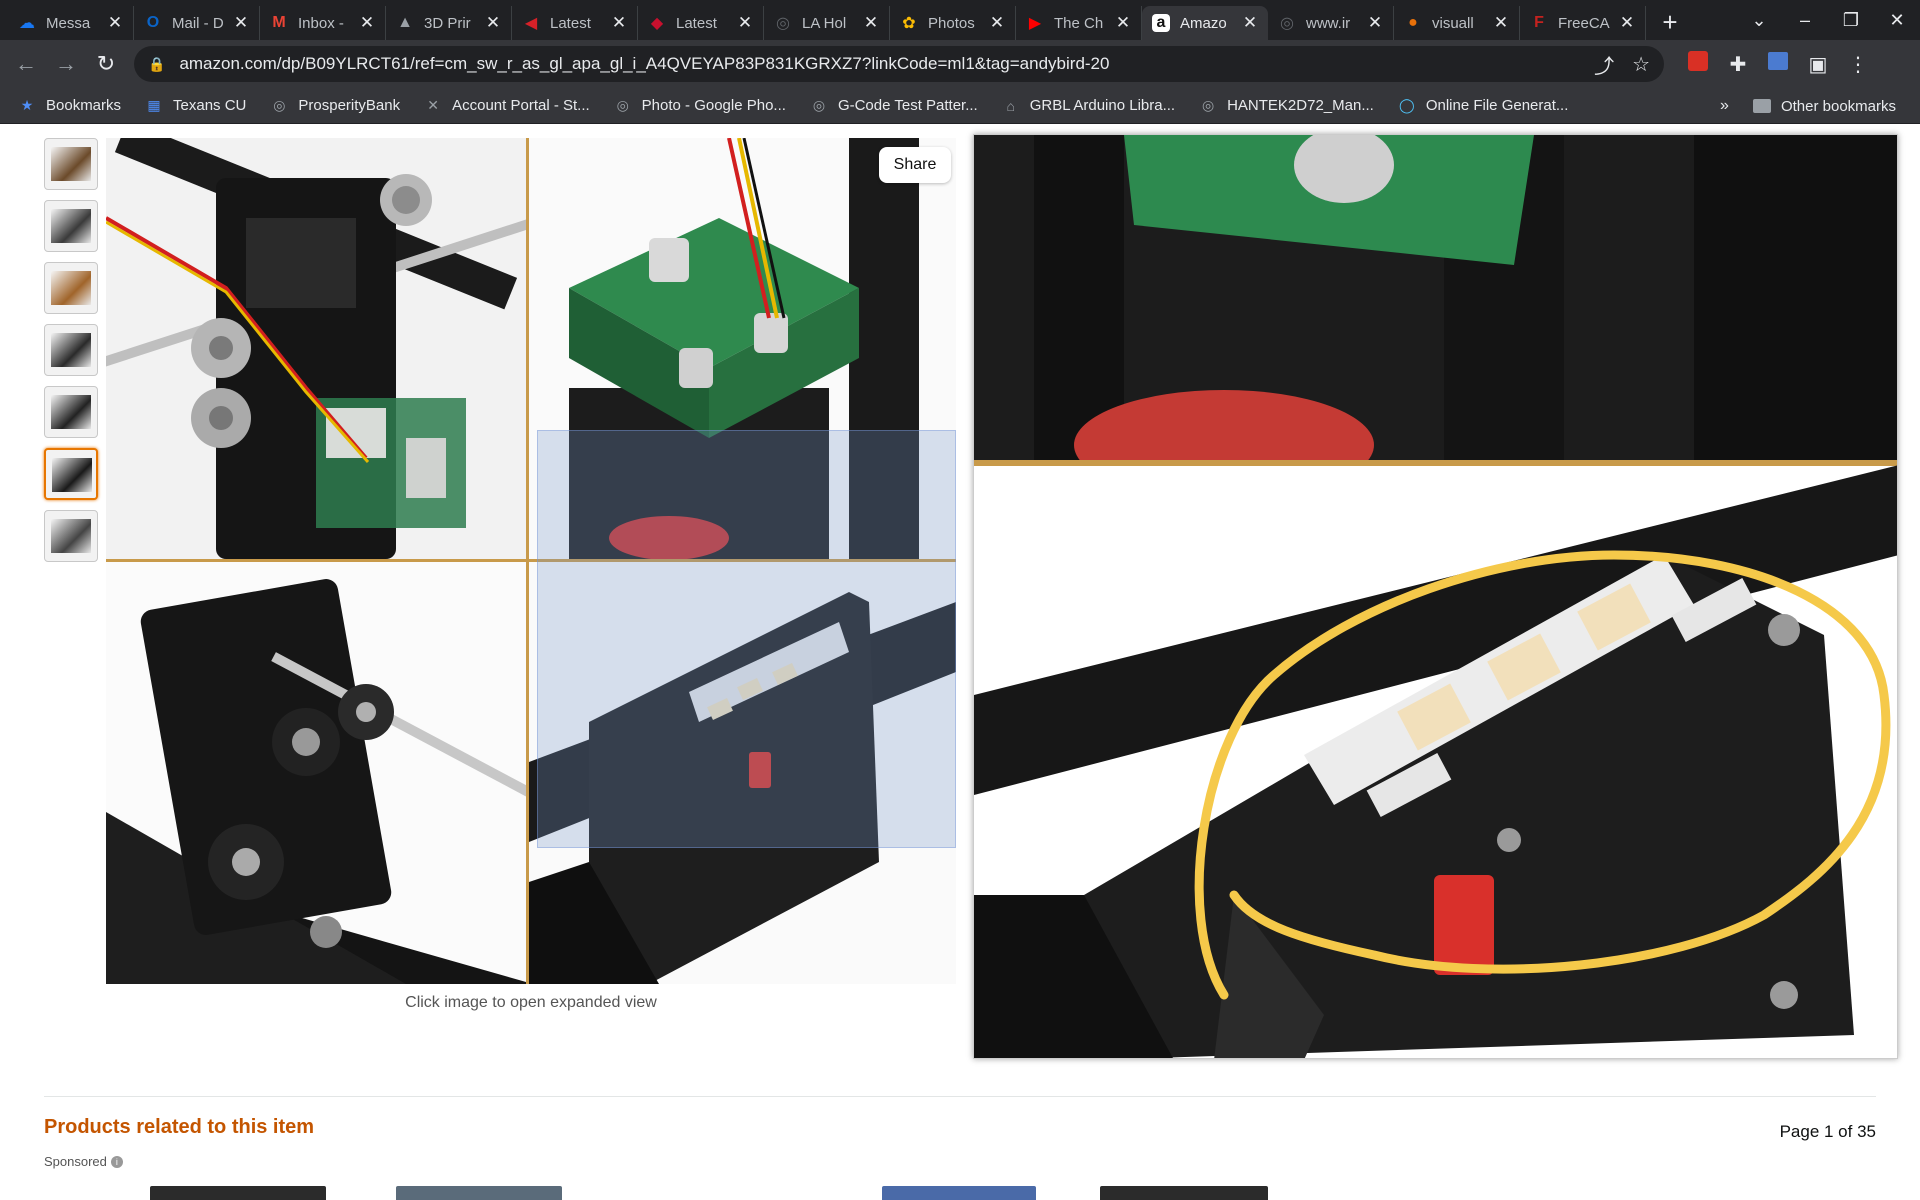 The height and width of the screenshot is (1200, 1920). What do you see at coordinates (1805, 20) in the screenshot?
I see `minimize-button: –` at bounding box center [1805, 20].